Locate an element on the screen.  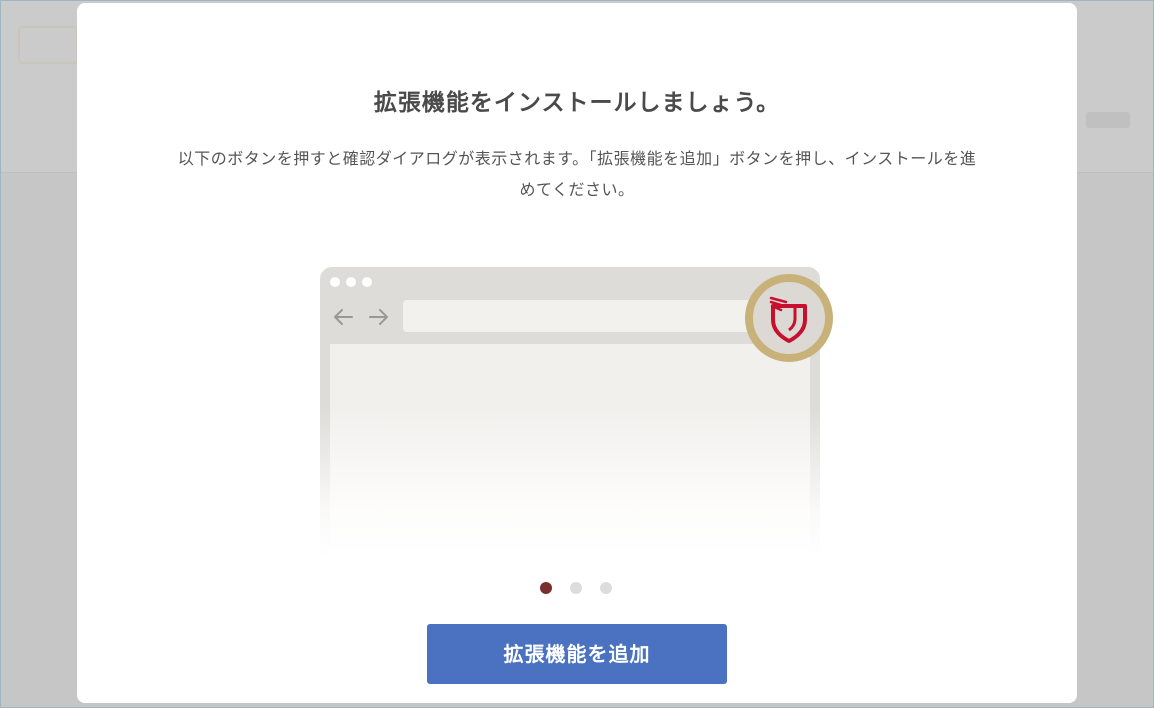
background-logo is located at coordinates (48, 45).